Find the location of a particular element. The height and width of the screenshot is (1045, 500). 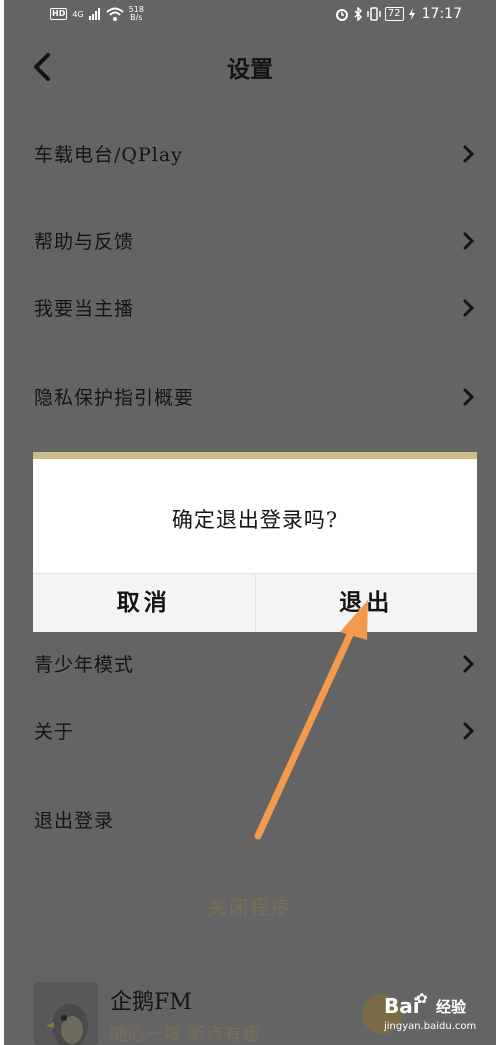

app-slogan: 随心一按 听点有趣 is located at coordinates (185, 1035).